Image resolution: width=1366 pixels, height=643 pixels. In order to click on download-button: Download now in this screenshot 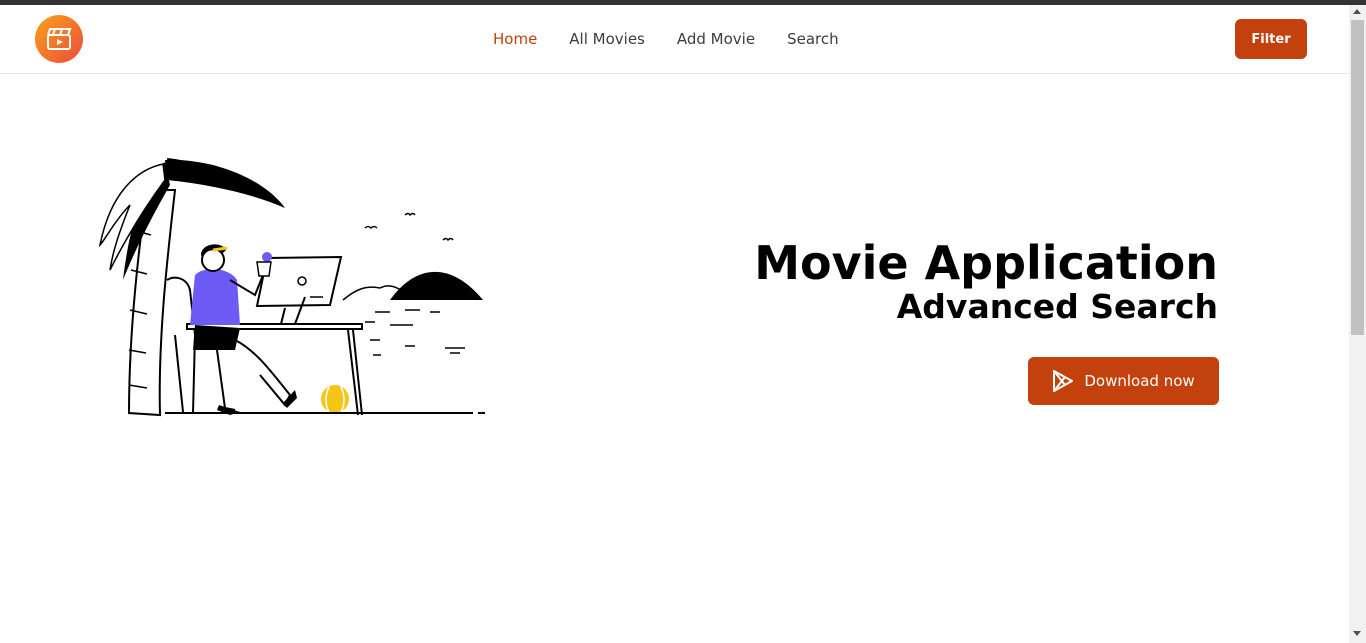, I will do `click(1123, 381)`.